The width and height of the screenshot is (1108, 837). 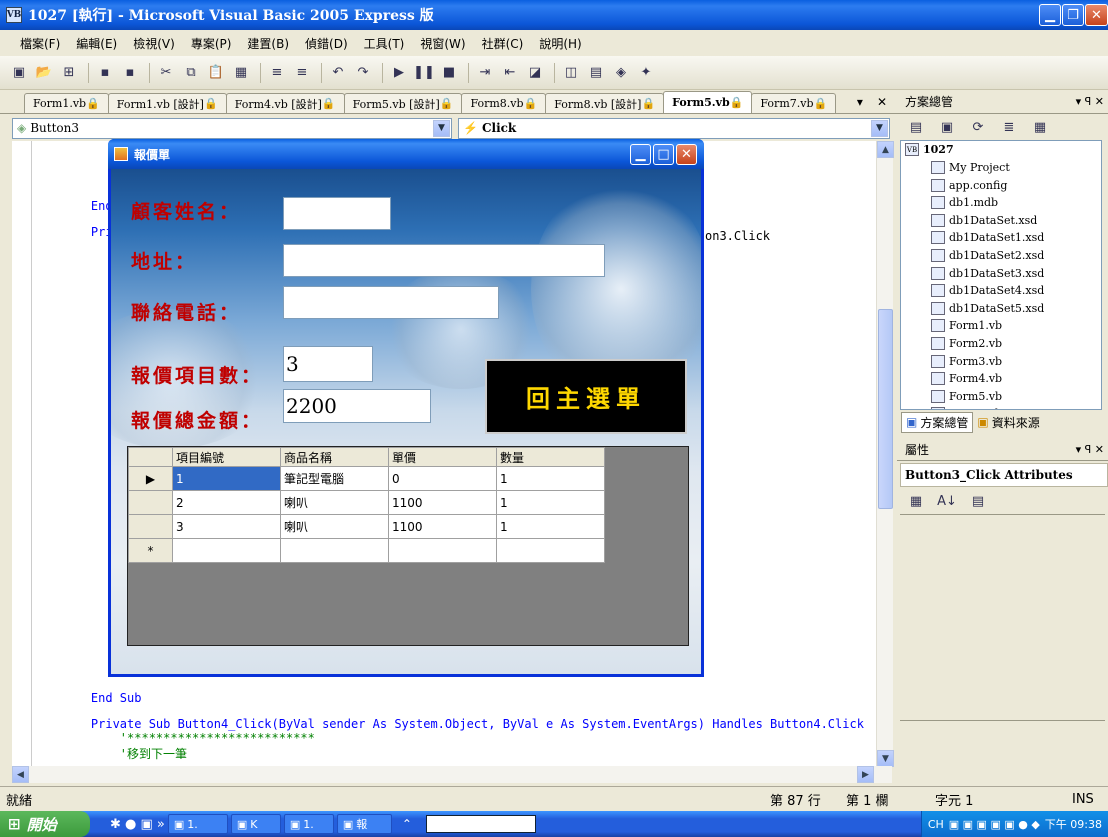 What do you see at coordinates (44, 73) in the screenshot?
I see `open-icon: 📂` at bounding box center [44, 73].